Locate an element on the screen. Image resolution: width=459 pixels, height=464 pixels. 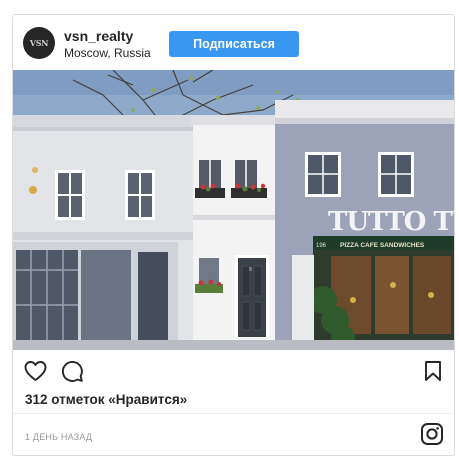
avatar-logo-text: VSN is located at coordinates (39, 43).